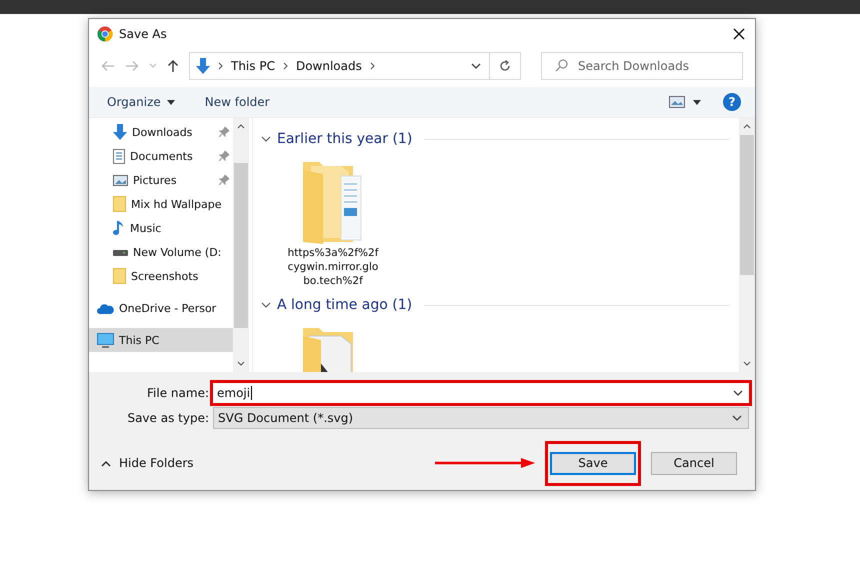  What do you see at coordinates (120, 180) in the screenshot?
I see `picture-icon` at bounding box center [120, 180].